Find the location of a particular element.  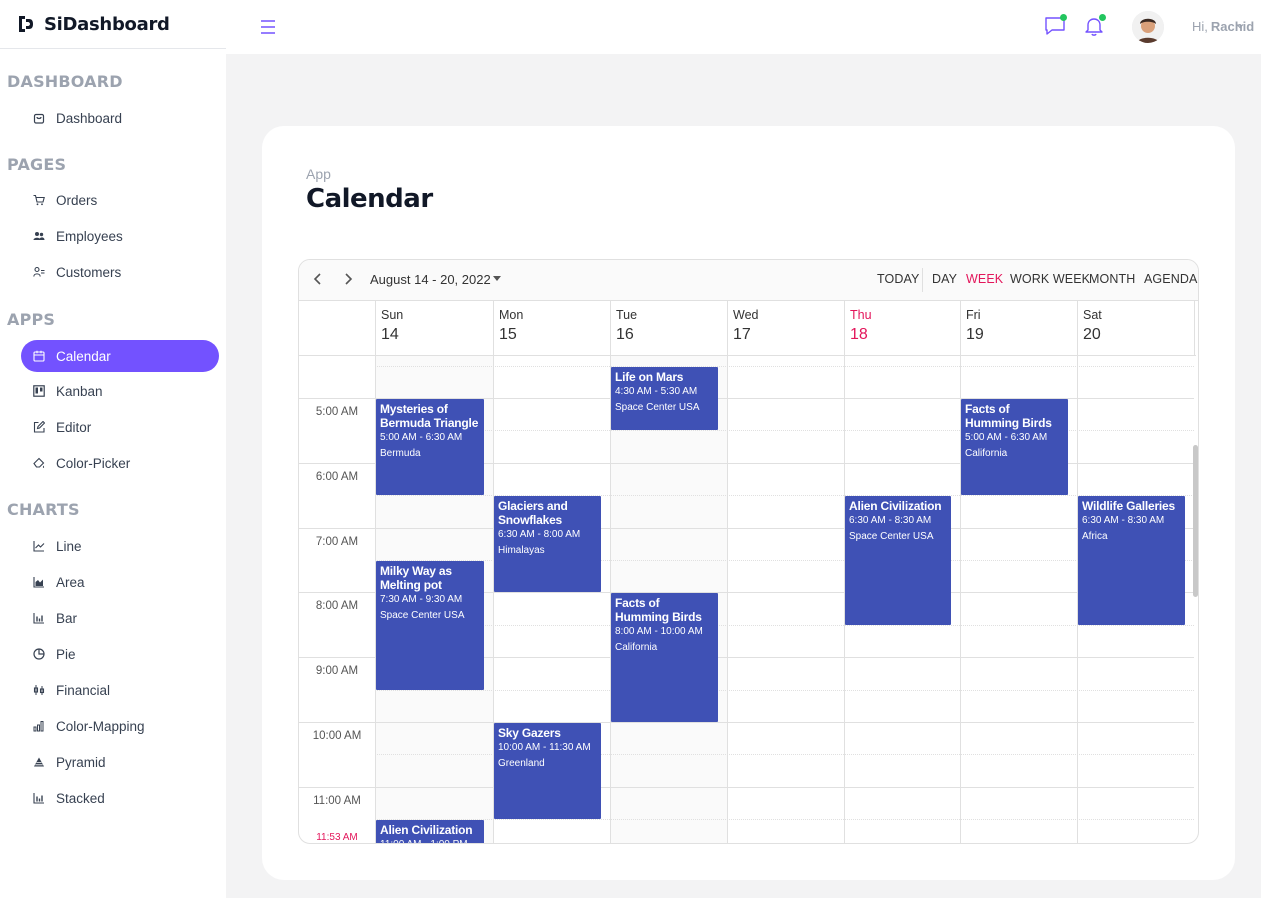

vertical-scrollbar is located at coordinates (1195, 521).